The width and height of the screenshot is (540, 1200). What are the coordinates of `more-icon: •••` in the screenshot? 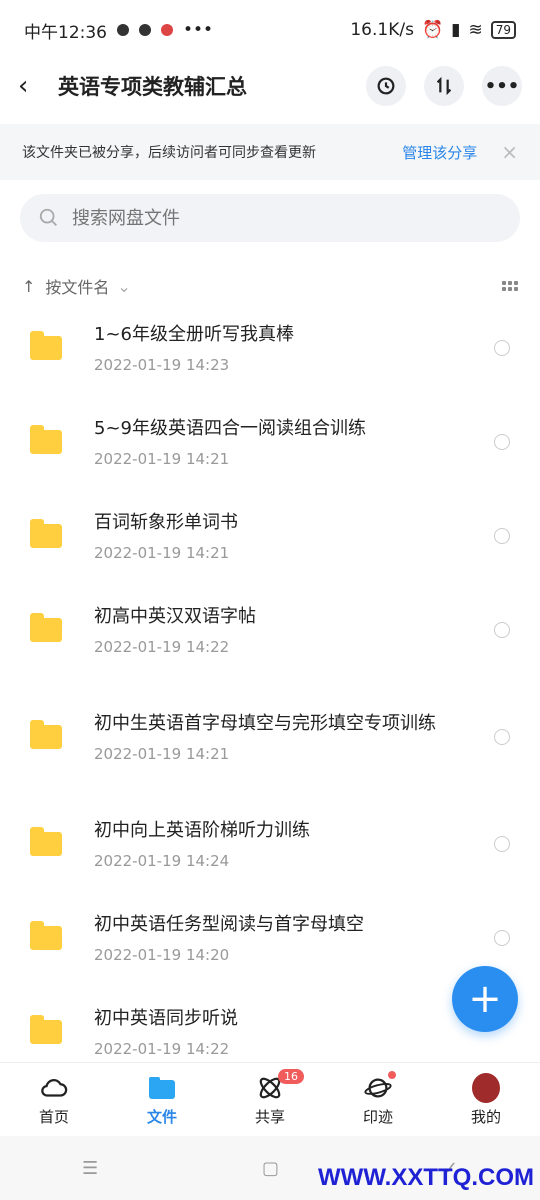 It's located at (502, 86).